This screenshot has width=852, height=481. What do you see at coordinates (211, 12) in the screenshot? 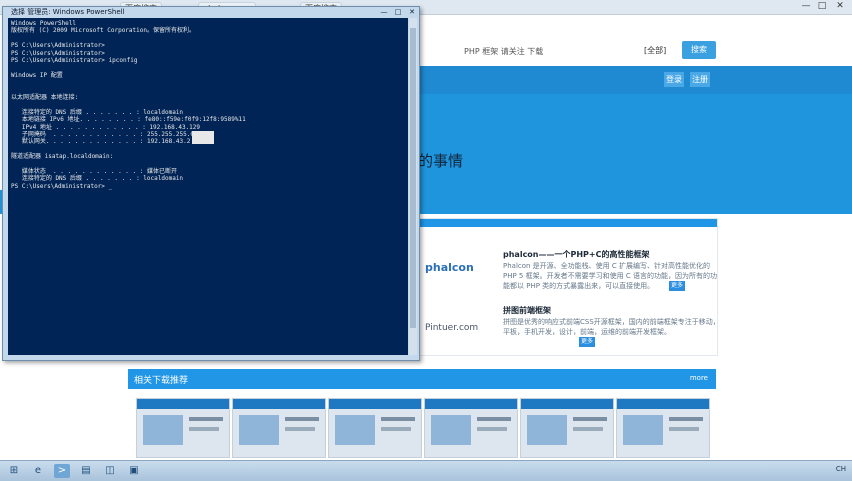
I see `window-titlebar: 选择 管理员: Windows PowerShell — □ ✕` at bounding box center [211, 12].